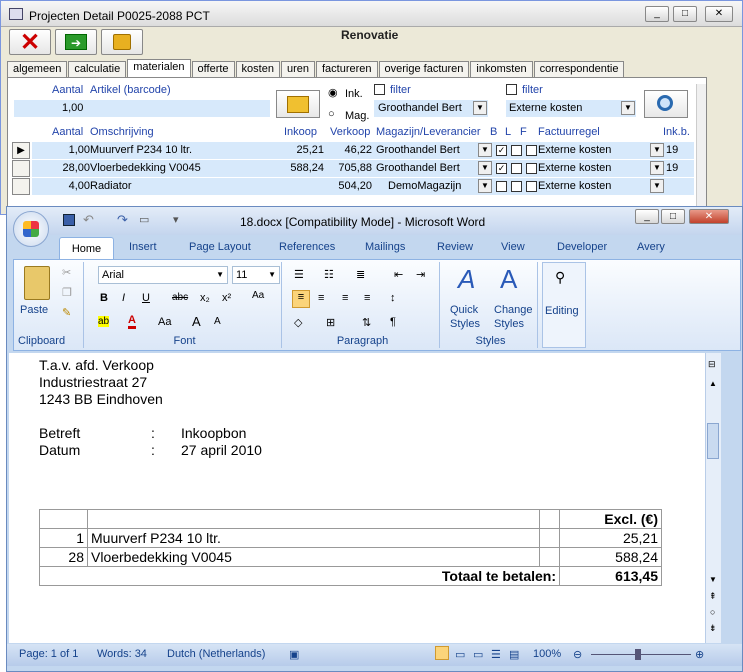 Image resolution: width=743 pixels, height=672 pixels. Describe the element at coordinates (393, 322) in the screenshot. I see `pilcrow-icon: ¶` at that location.